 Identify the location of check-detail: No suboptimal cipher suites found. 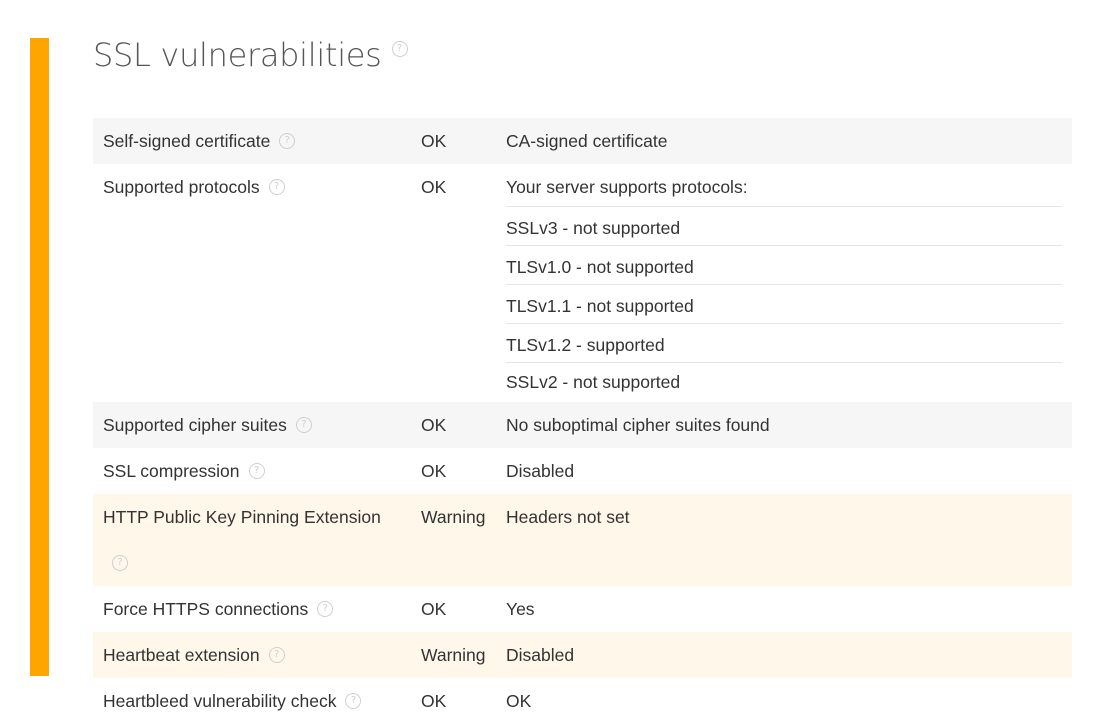
(784, 425).